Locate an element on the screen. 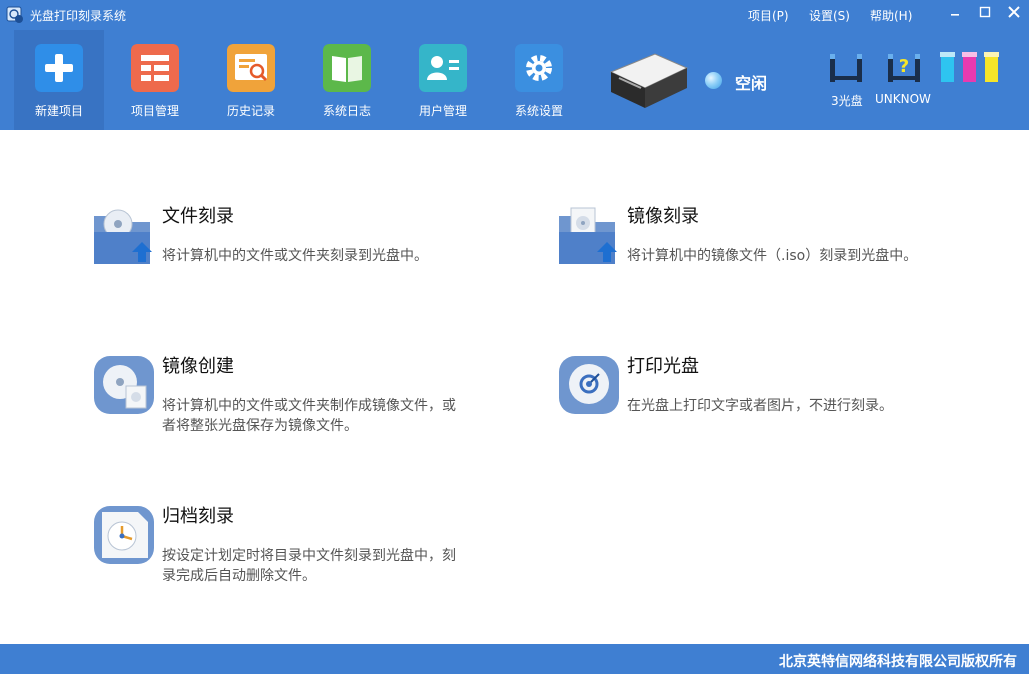 This screenshot has height=674, width=1029. task-file-burn: 文件刻录 将计算机中的文件或文件夹刻录到光盘中。 is located at coordinates (302, 242).